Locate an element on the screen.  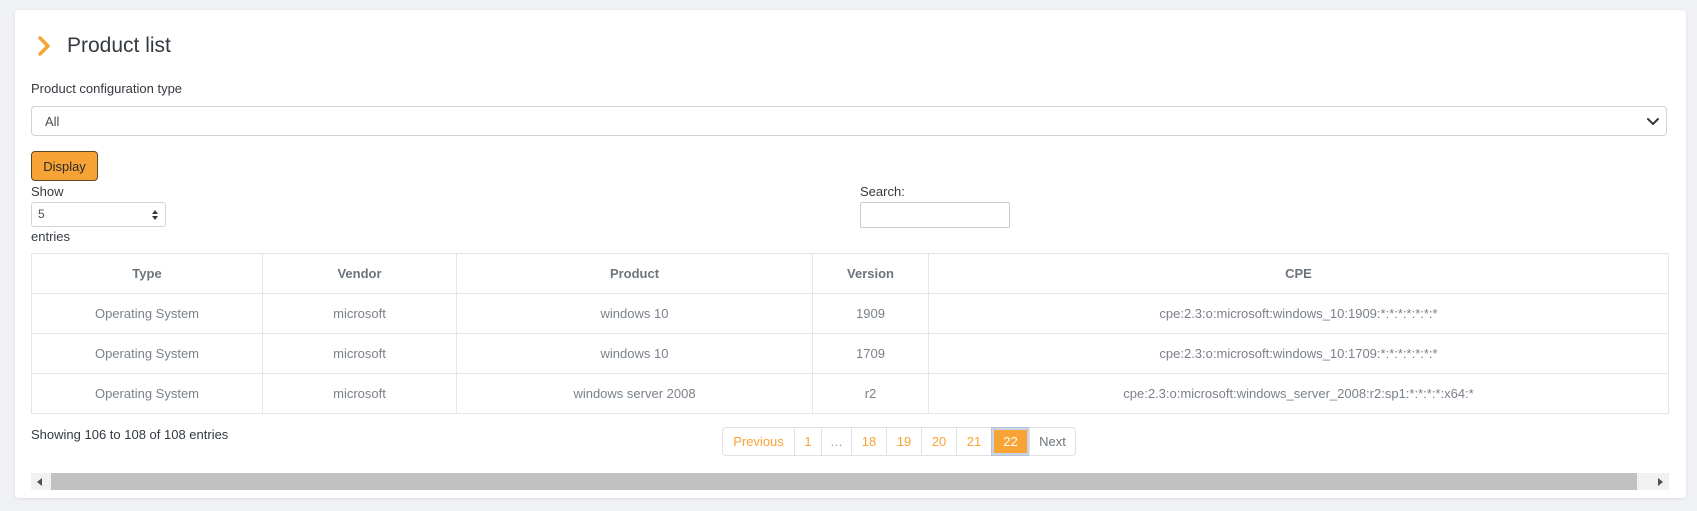
cell-version: r2 is located at coordinates (870, 393).